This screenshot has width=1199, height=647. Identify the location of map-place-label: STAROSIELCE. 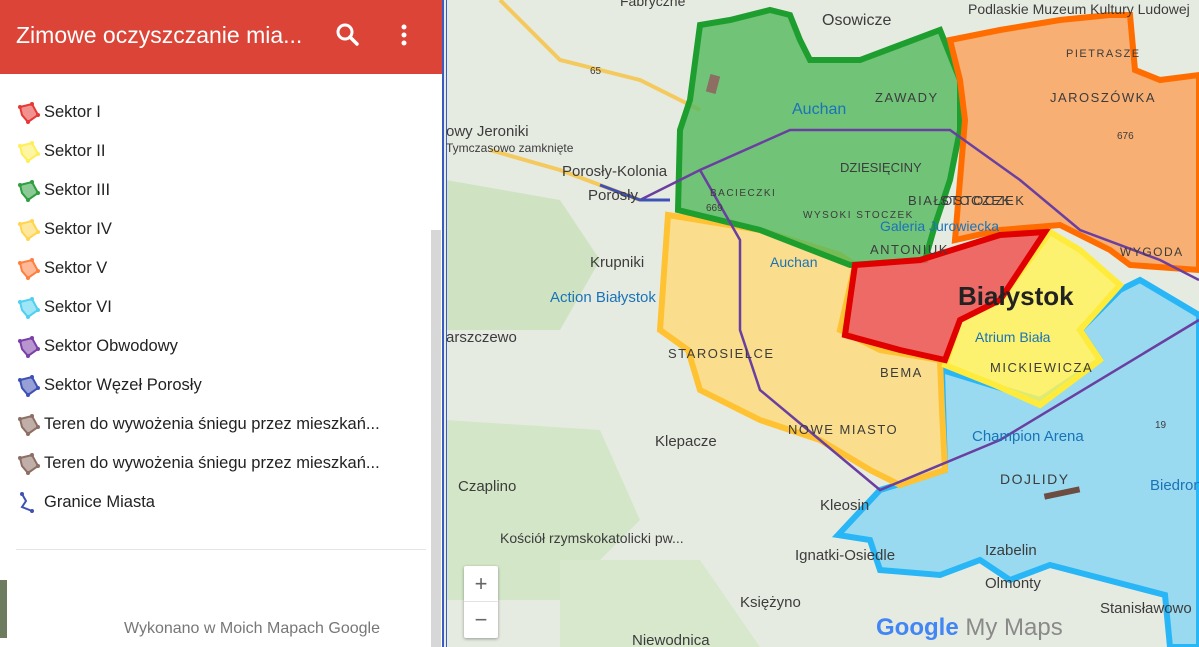
(721, 353).